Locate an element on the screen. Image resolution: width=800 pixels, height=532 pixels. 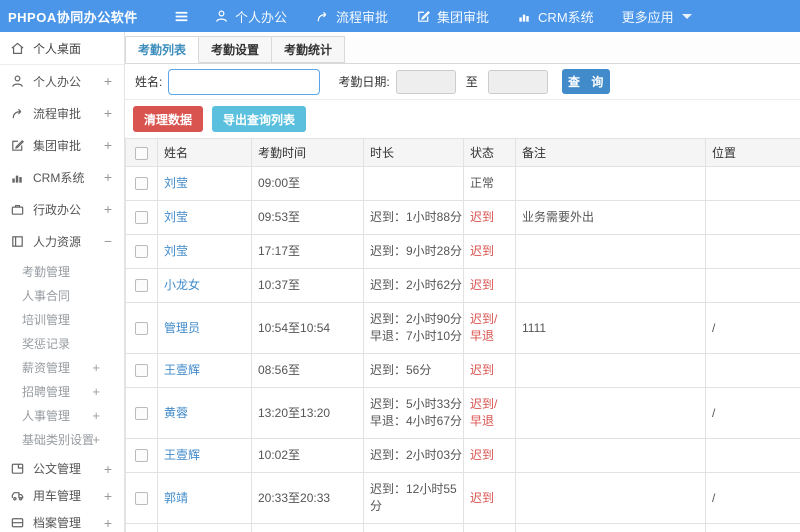
sidebar-item-archive-management: 档案管理 + is located at coordinates (62, 520).